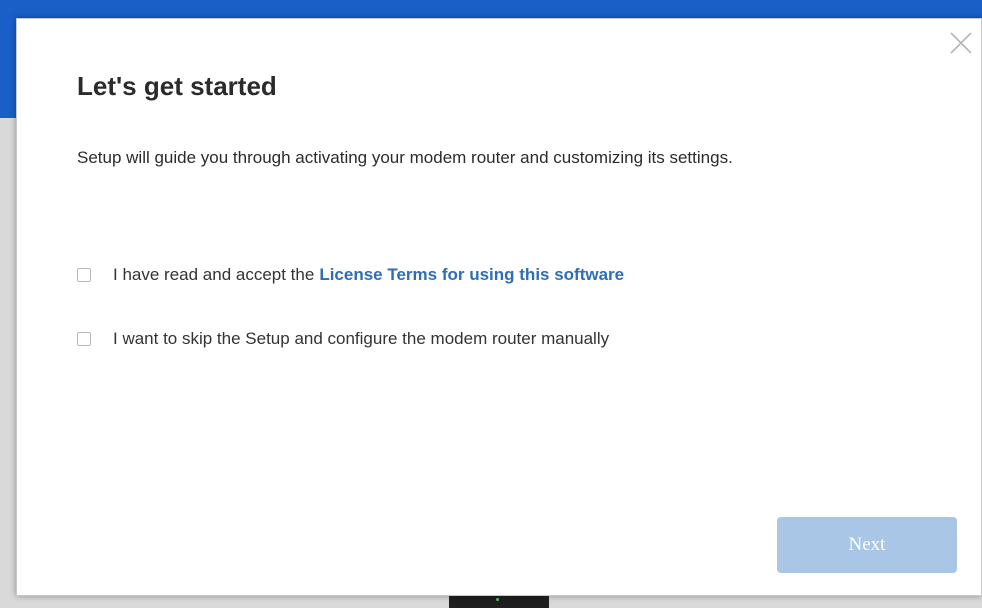 The height and width of the screenshot is (608, 982). What do you see at coordinates (84, 339) in the screenshot?
I see `skip-setup-checkbox` at bounding box center [84, 339].